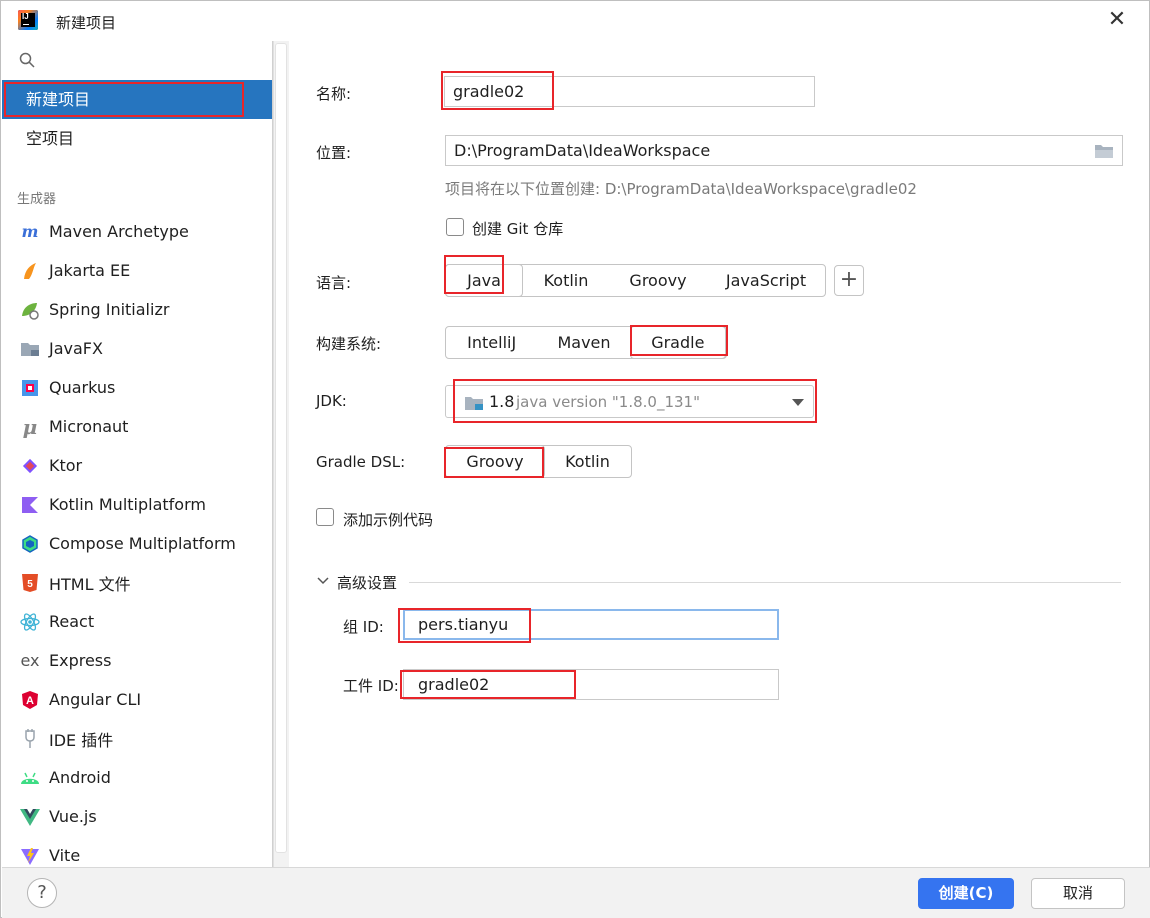 The image size is (1150, 918). I want to click on artifact-id-label: 工件 ID:, so click(371, 686).